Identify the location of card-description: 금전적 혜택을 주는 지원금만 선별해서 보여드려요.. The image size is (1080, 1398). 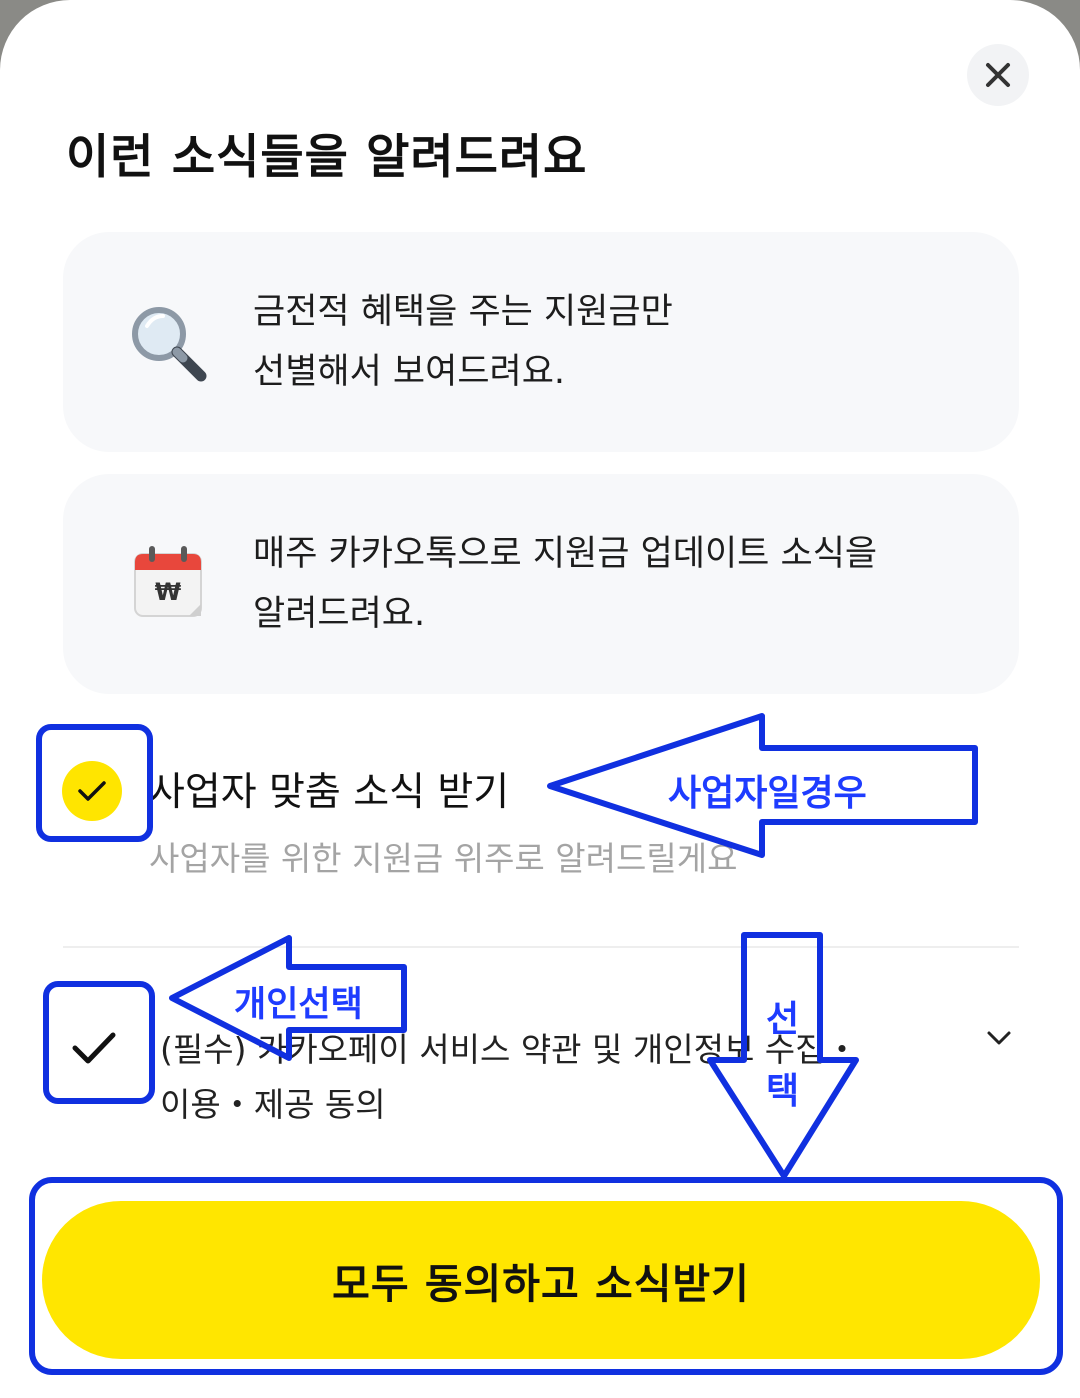
(463, 342).